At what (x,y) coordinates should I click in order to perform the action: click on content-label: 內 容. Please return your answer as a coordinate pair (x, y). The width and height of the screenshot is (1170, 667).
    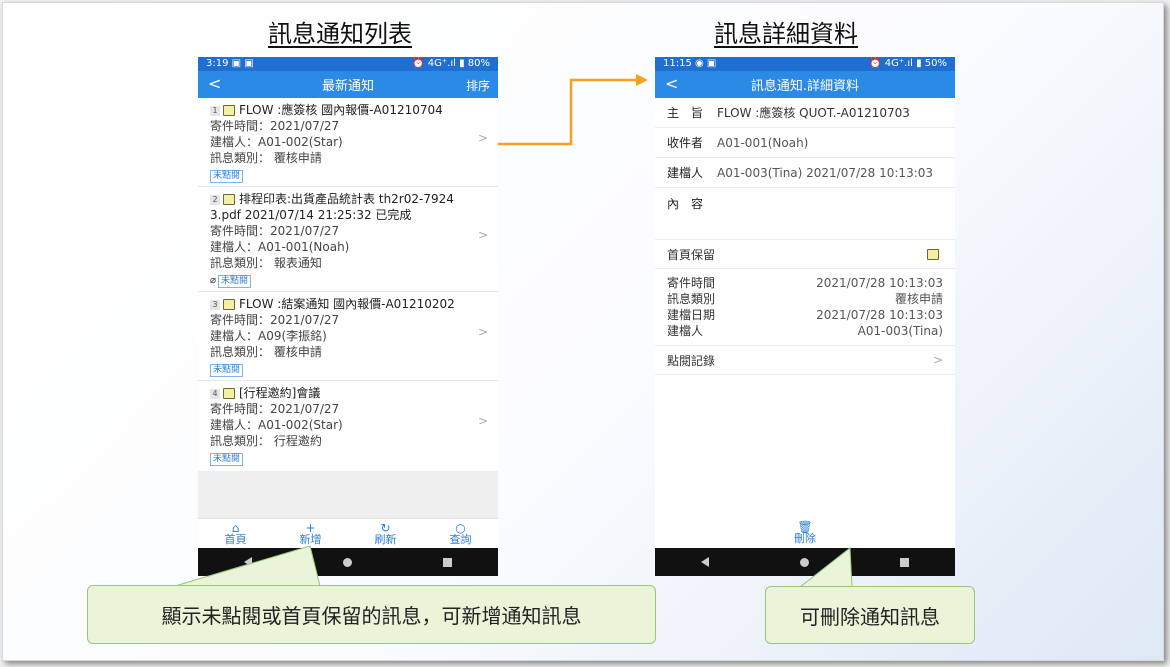
    Looking at the image, I should click on (685, 204).